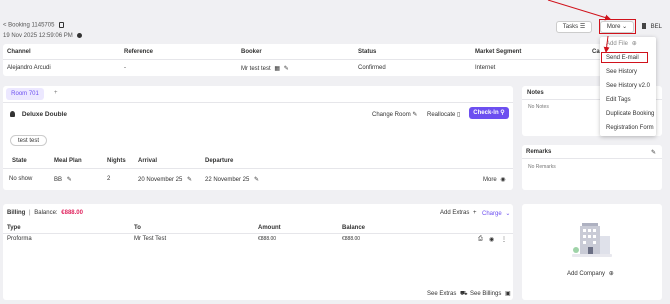 This screenshot has width=670, height=304. Describe the element at coordinates (579, 10) in the screenshot. I see `annotation-arrow-top` at that location.